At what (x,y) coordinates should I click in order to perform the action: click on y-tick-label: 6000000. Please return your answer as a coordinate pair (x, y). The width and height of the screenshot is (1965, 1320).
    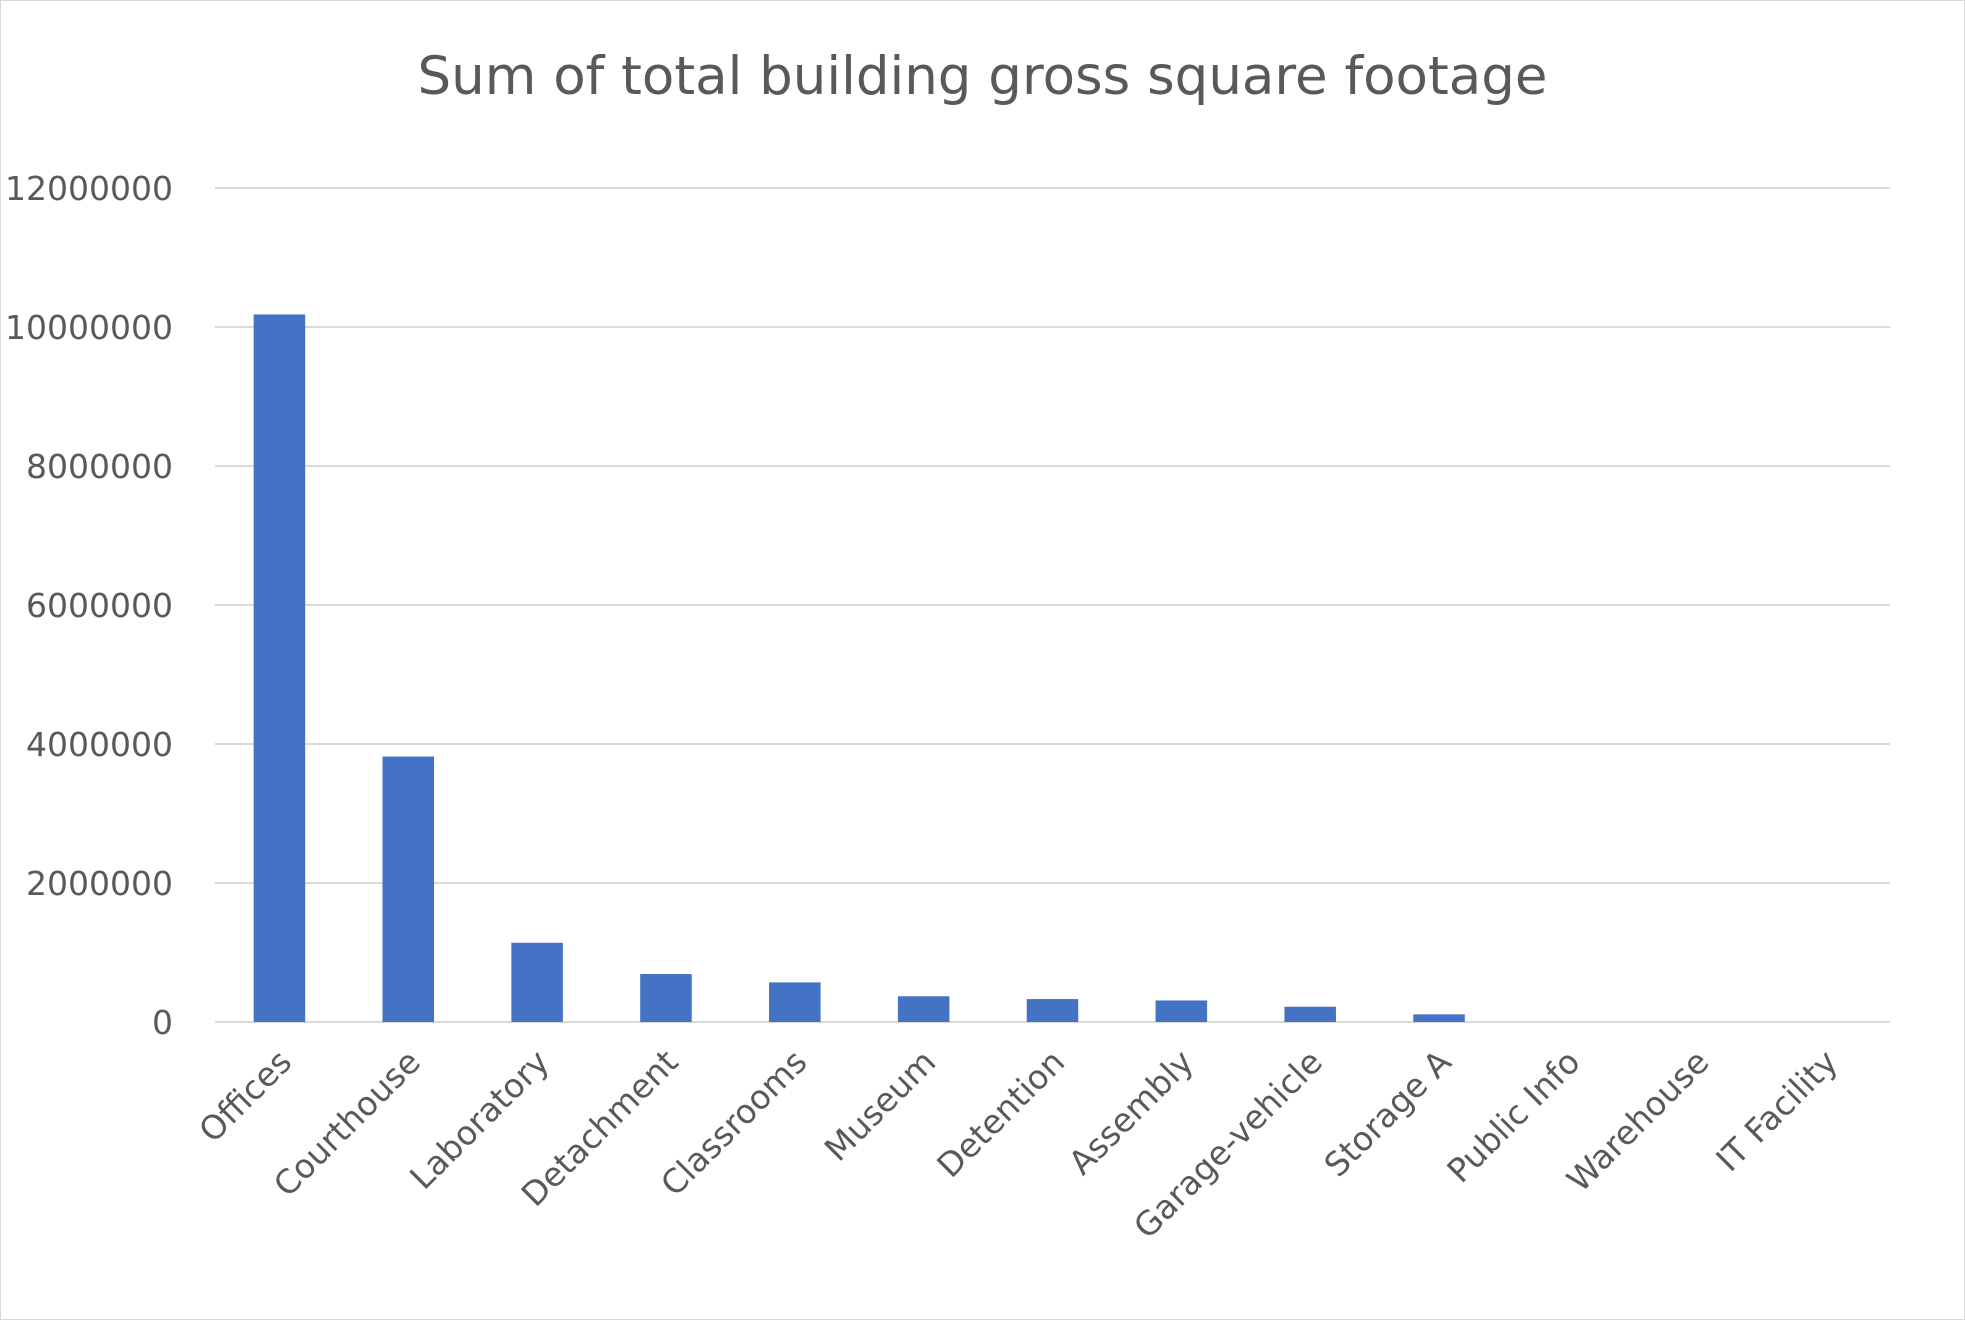
    Looking at the image, I should click on (99, 605).